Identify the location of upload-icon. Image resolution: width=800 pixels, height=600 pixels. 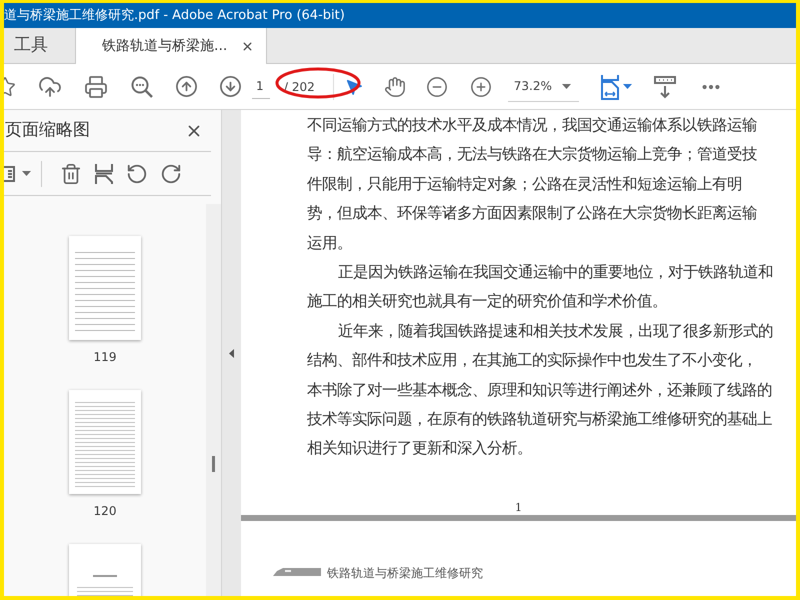
(50, 86).